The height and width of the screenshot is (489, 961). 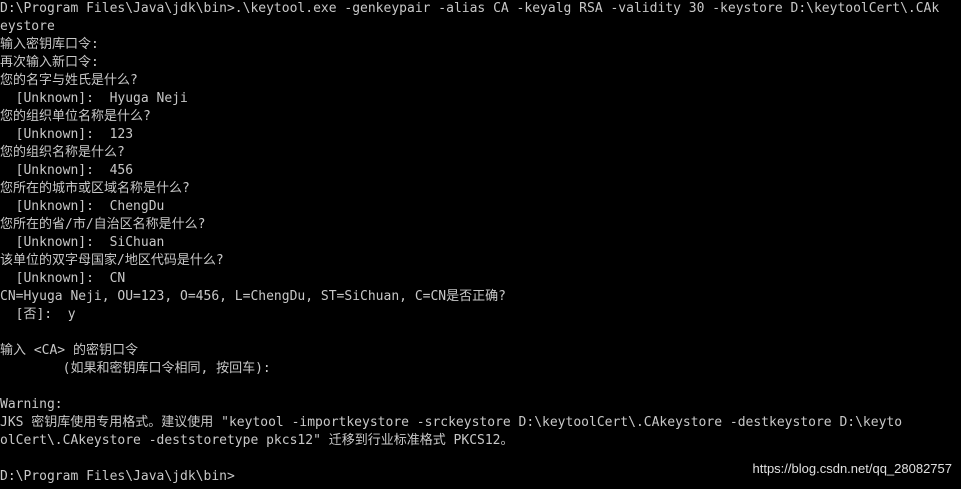 I want to click on console-line: [Unknown]: 123, so click(x=67, y=134).